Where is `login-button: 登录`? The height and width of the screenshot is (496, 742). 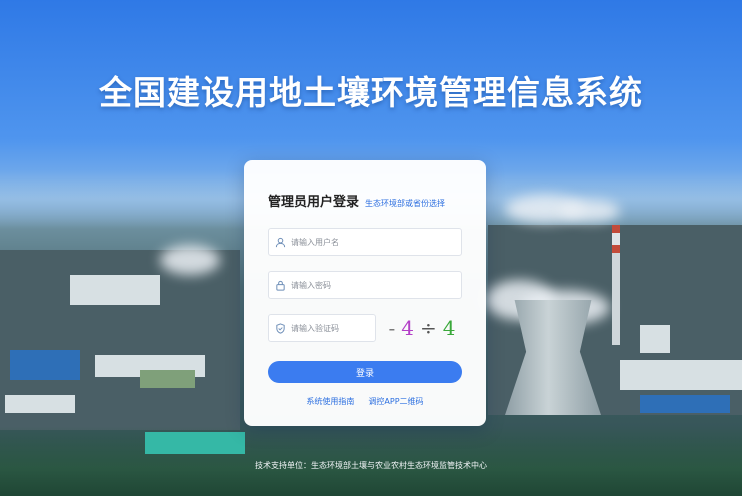 login-button: 登录 is located at coordinates (365, 372).